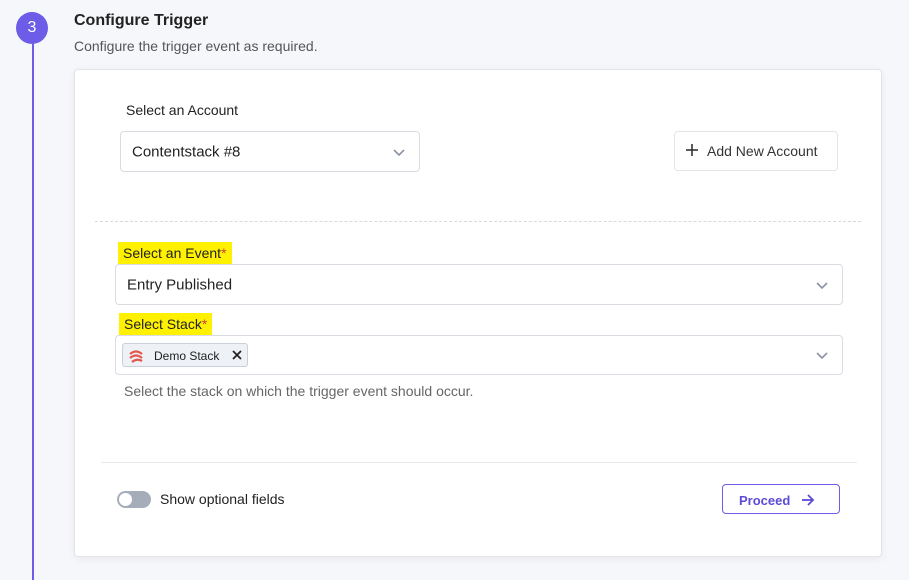 Image resolution: width=909 pixels, height=580 pixels. Describe the element at coordinates (186, 151) in the screenshot. I see `account-select-value: Contentstack #8` at that location.